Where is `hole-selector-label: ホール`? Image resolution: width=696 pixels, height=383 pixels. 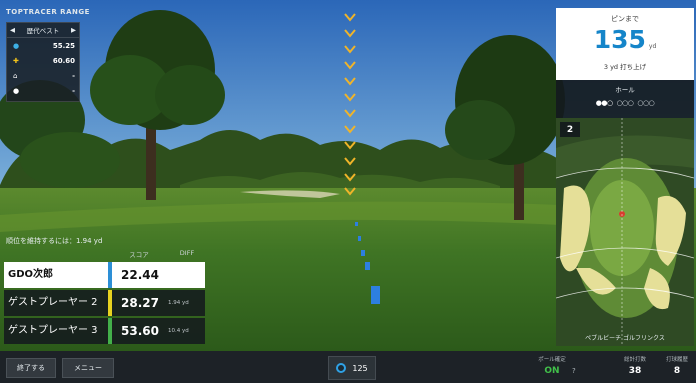 hole-selector-label: ホール is located at coordinates (625, 90).